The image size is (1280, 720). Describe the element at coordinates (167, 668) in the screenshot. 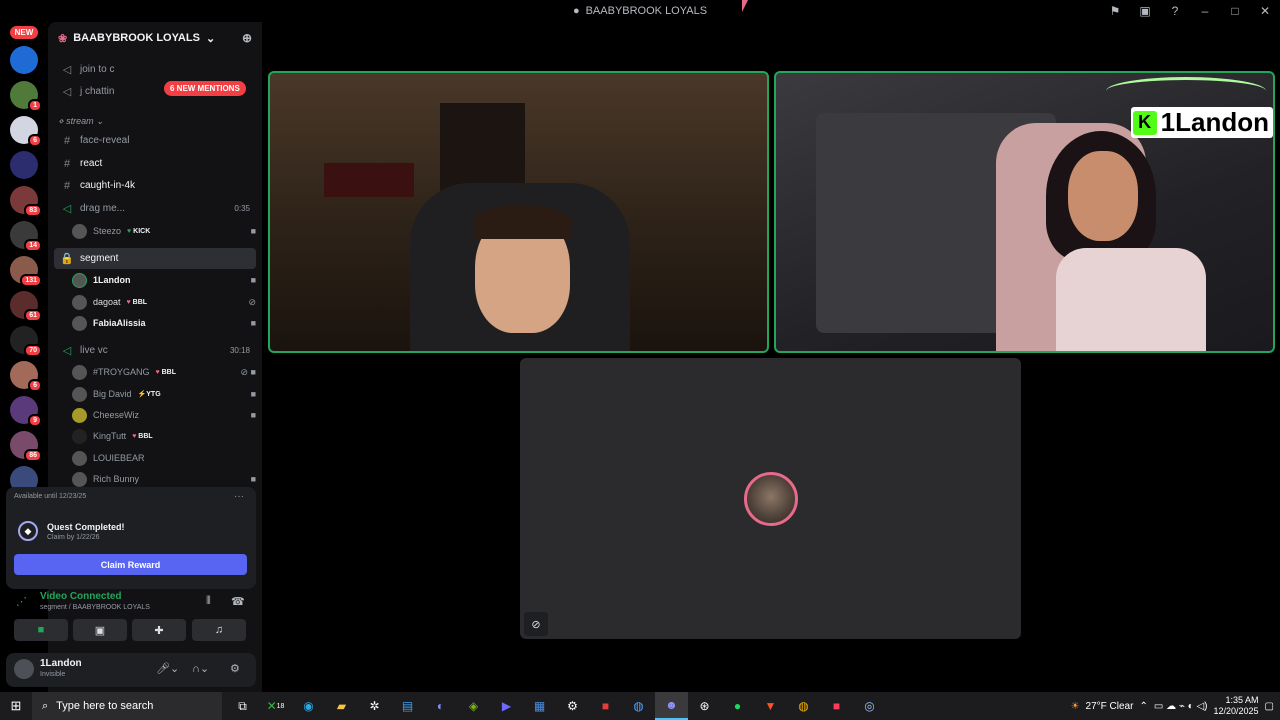

I see `microphone-icon: 🎤︎⌄` at that location.